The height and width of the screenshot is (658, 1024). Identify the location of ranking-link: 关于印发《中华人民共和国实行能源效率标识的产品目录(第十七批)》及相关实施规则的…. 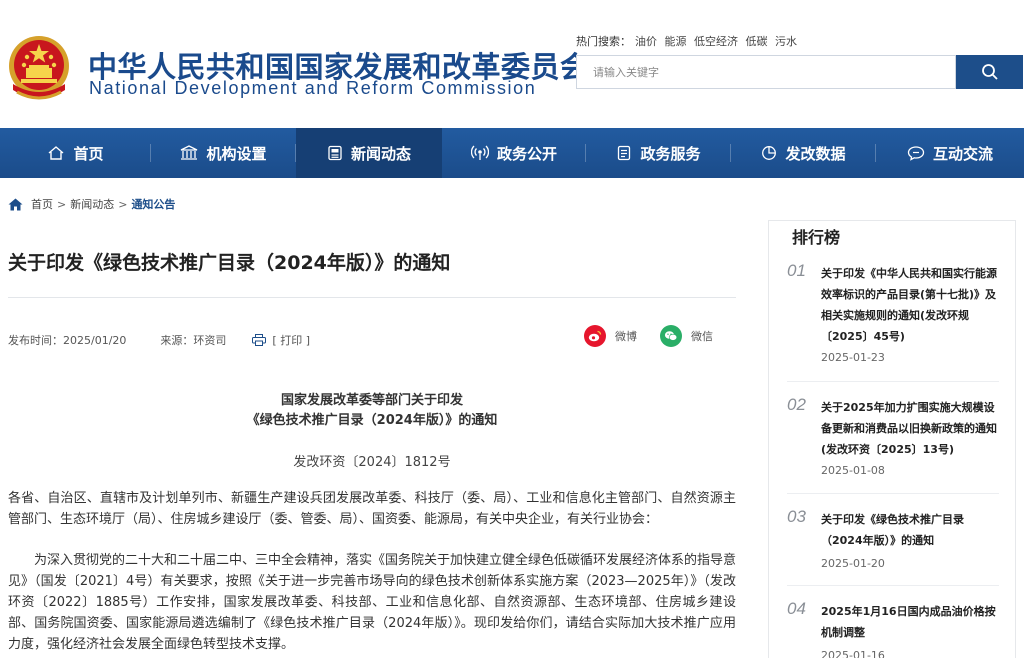
(911, 305).